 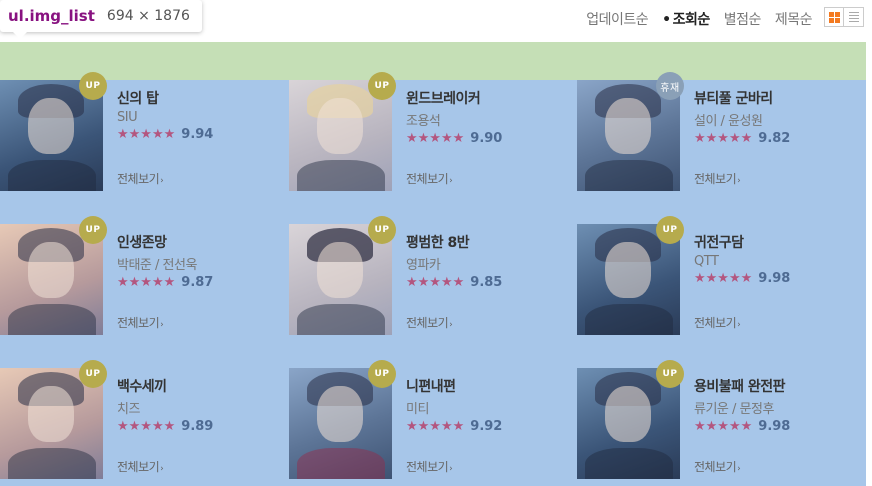 What do you see at coordinates (774, 98) in the screenshot?
I see `item-title: 뷰티풀 군바리` at bounding box center [774, 98].